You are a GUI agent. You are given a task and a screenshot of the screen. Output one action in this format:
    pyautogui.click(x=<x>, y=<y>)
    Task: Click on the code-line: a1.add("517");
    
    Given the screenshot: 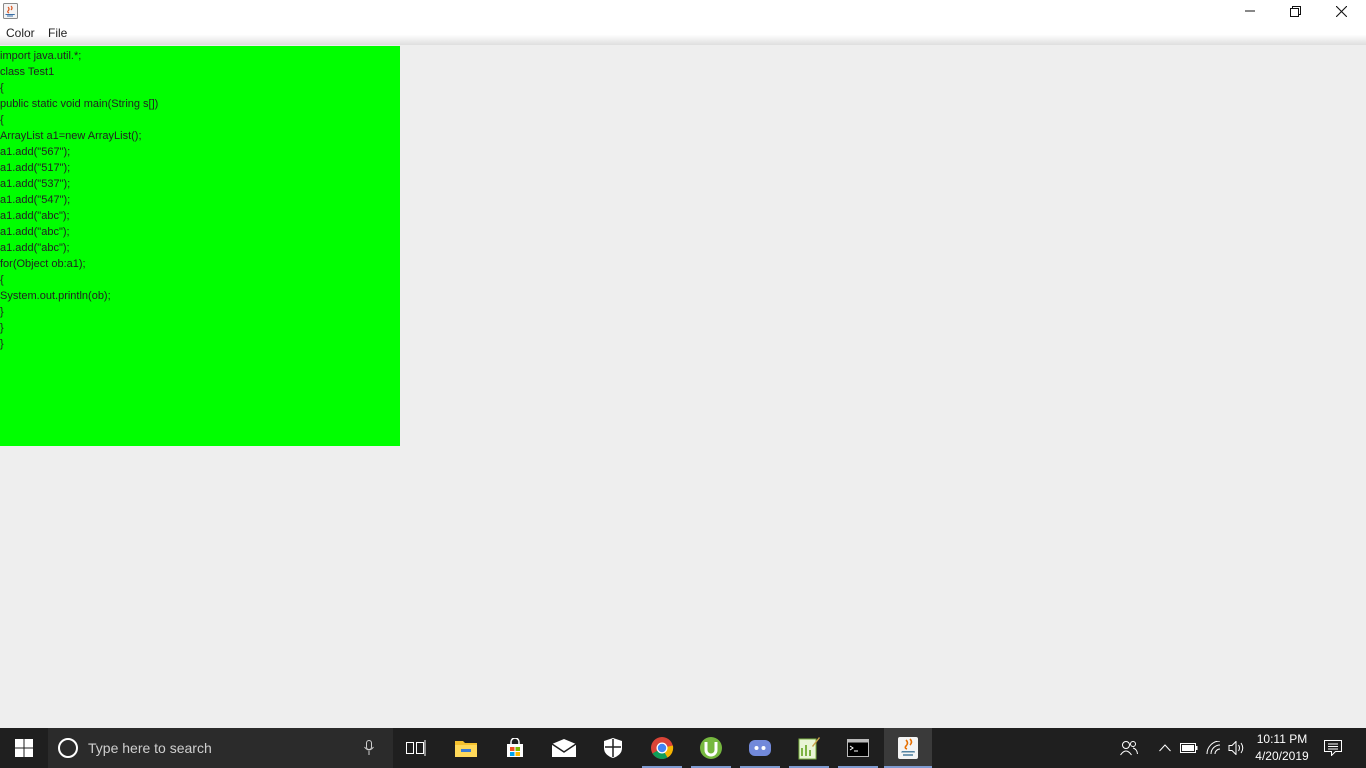 What is the action you would take?
    pyautogui.click(x=35, y=168)
    